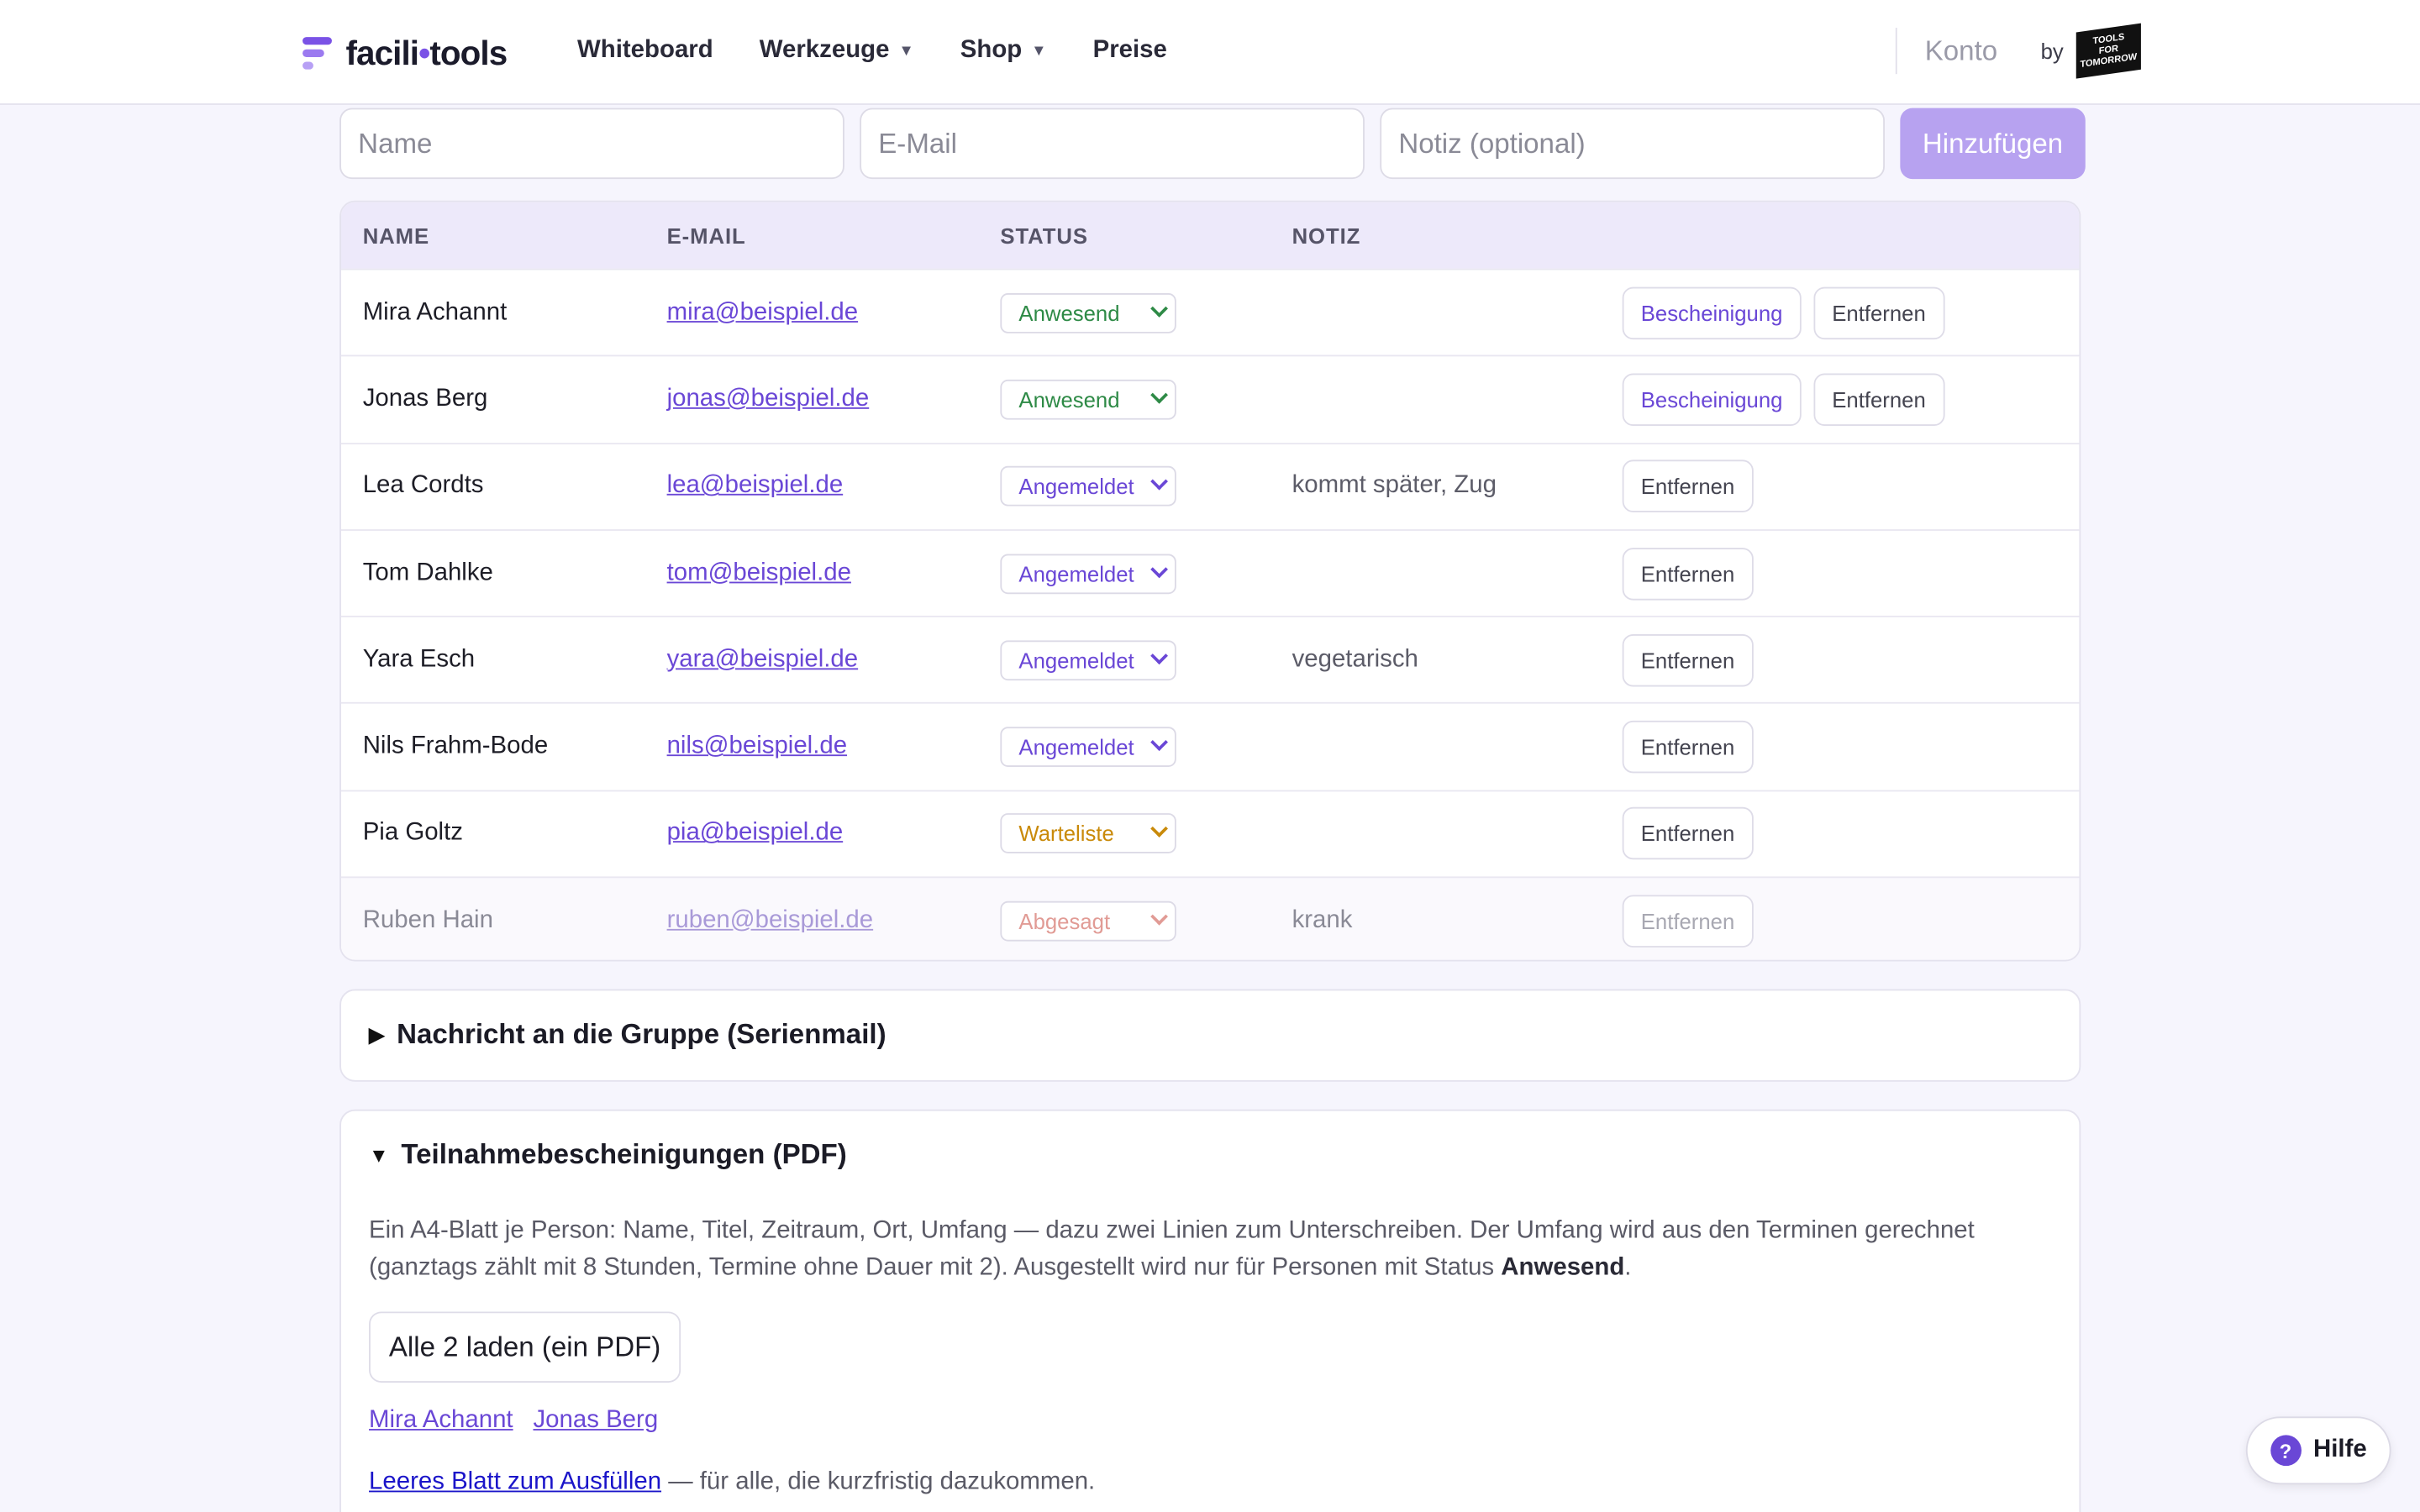 The image size is (2420, 1512). I want to click on table-header: NAME E-MAIL STATUS NOTIZ, so click(1210, 235).